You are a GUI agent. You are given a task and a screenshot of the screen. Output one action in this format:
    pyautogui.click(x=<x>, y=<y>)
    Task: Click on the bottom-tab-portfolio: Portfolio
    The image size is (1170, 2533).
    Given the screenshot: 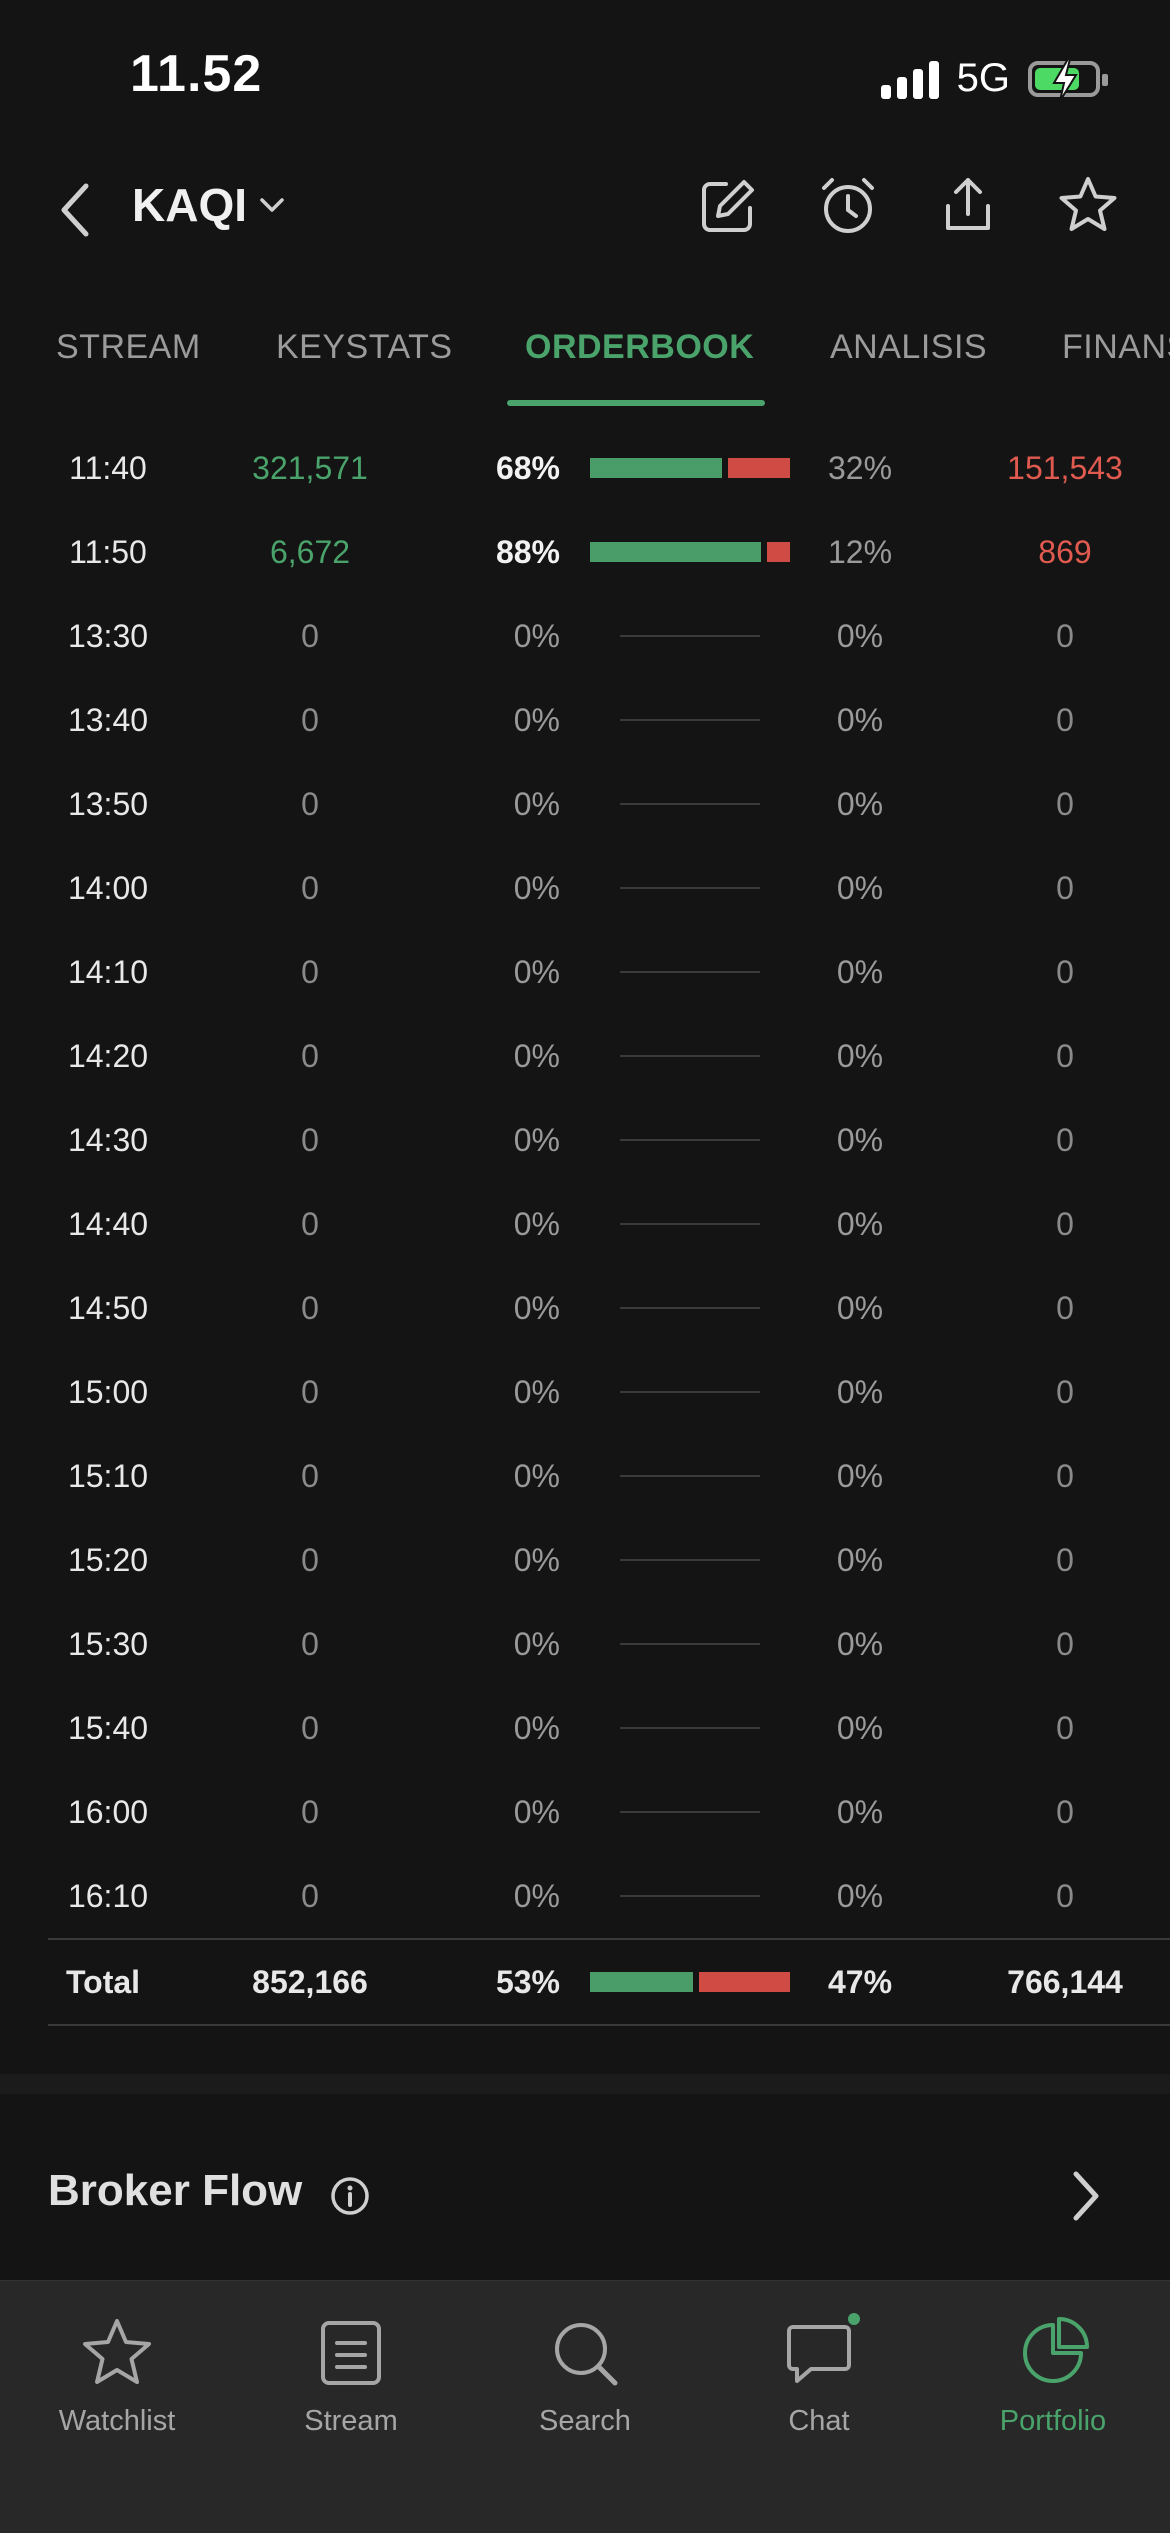 What is the action you would take?
    pyautogui.click(x=1053, y=2369)
    